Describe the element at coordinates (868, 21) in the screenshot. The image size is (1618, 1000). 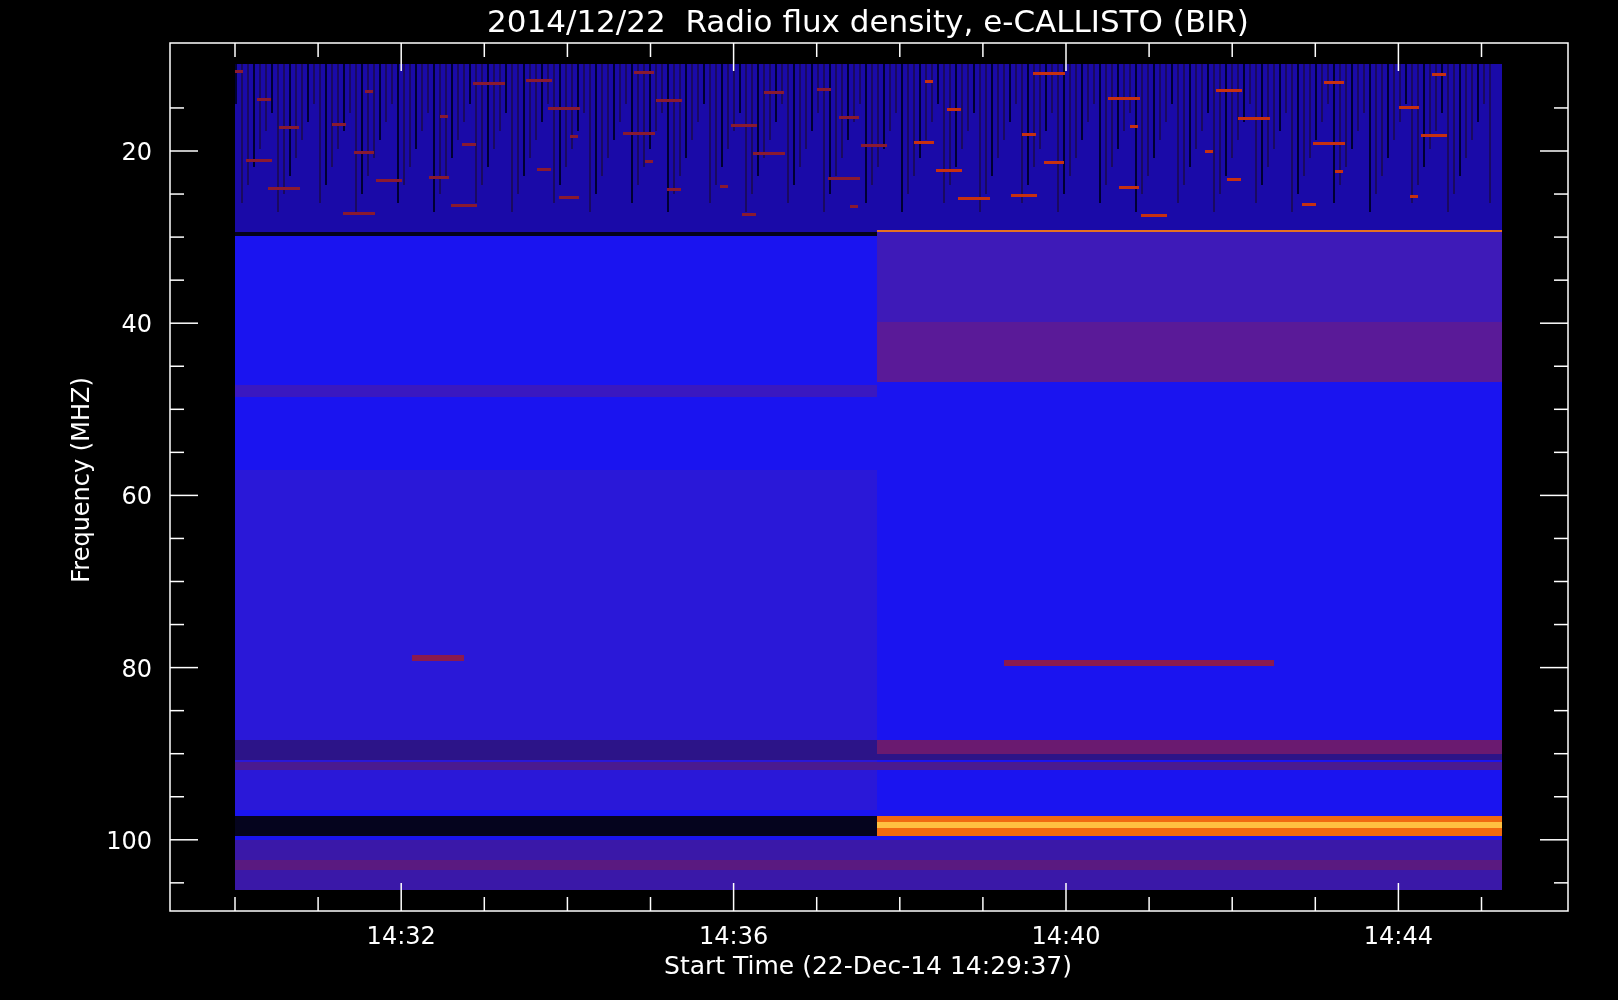
I see `chart-title: 2014/12/22 Radio flux density, e-CALLISTO (BIR)` at that location.